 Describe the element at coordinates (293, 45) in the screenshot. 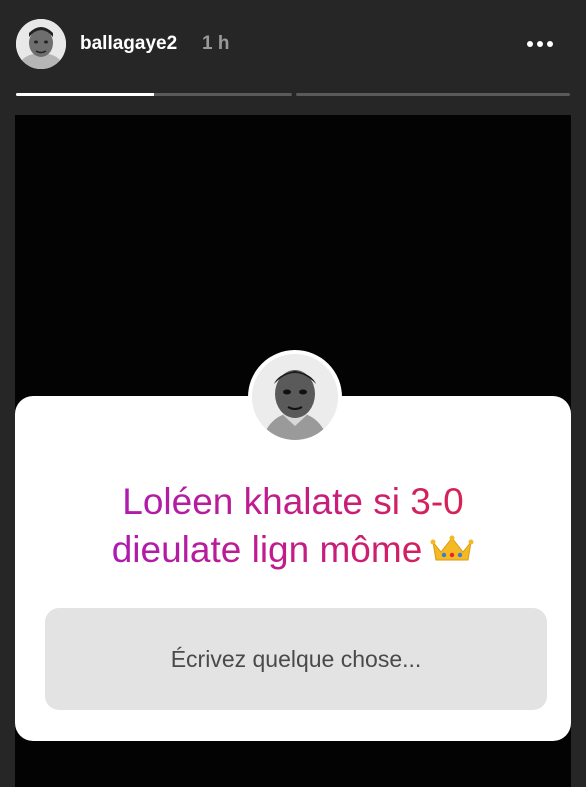

I see `story-header: ballagaye2 1 h` at that location.